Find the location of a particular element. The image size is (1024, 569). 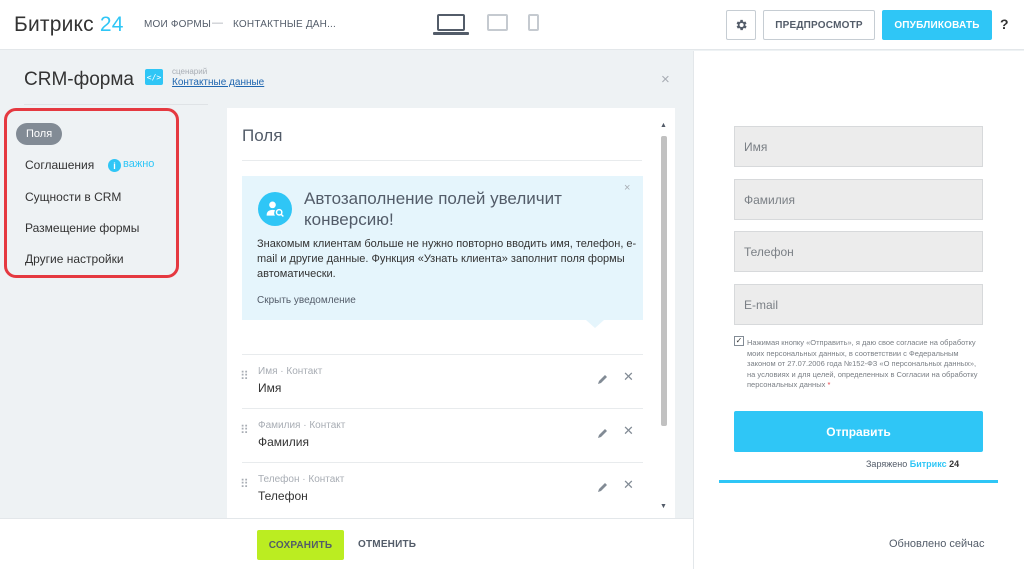

cancel-button: ОТМЕНИТЬ is located at coordinates (387, 544).